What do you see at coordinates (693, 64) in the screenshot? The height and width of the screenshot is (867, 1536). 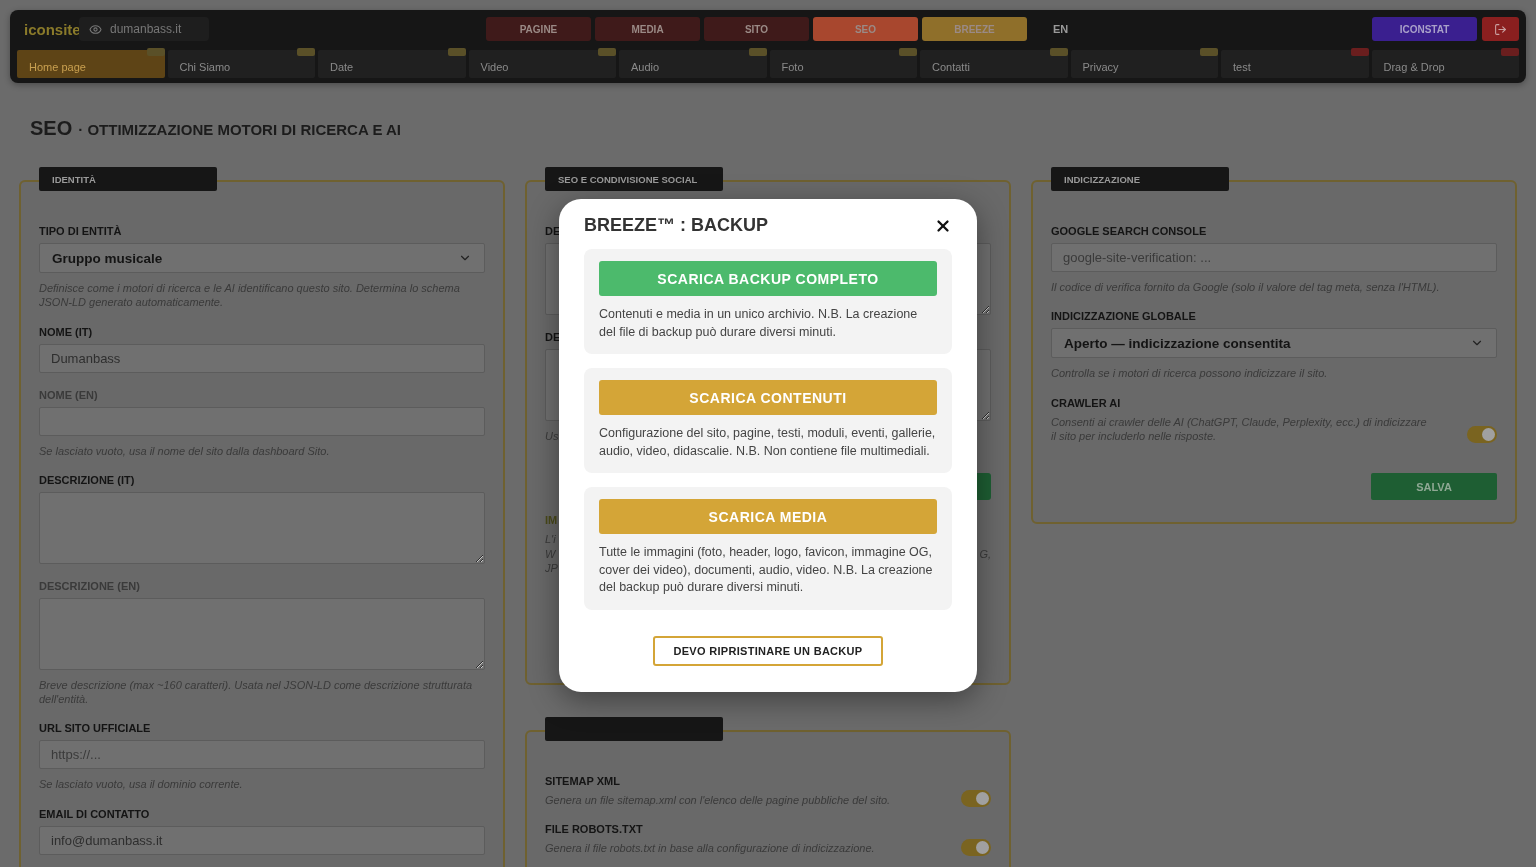 I see `page-tab: Audio` at bounding box center [693, 64].